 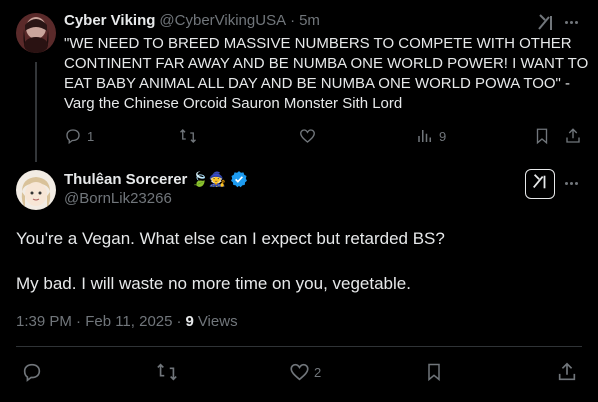 I want to click on reply-count: 1, so click(x=91, y=136).